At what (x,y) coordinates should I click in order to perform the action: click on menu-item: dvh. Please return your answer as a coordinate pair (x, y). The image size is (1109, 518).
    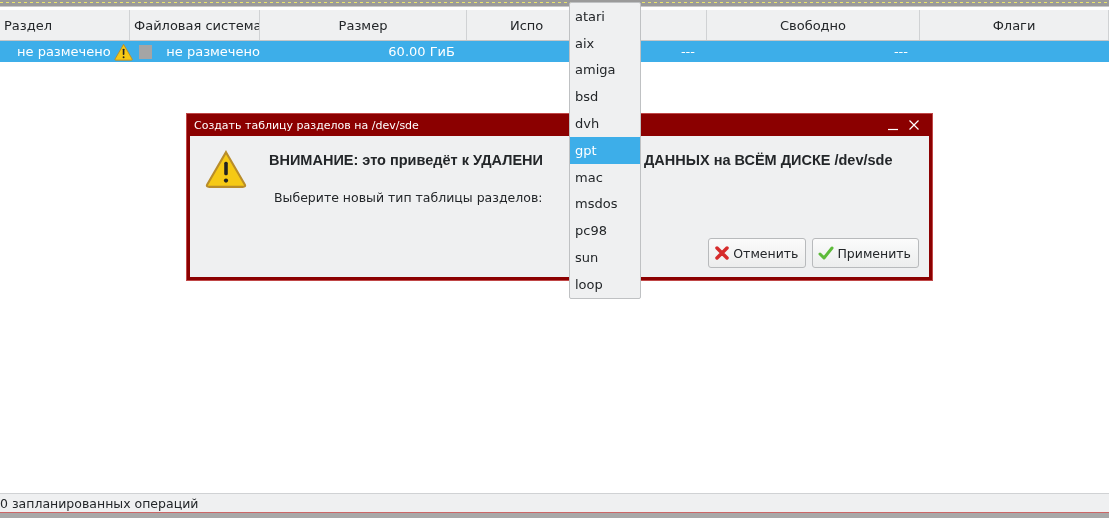
    Looking at the image, I should click on (605, 123).